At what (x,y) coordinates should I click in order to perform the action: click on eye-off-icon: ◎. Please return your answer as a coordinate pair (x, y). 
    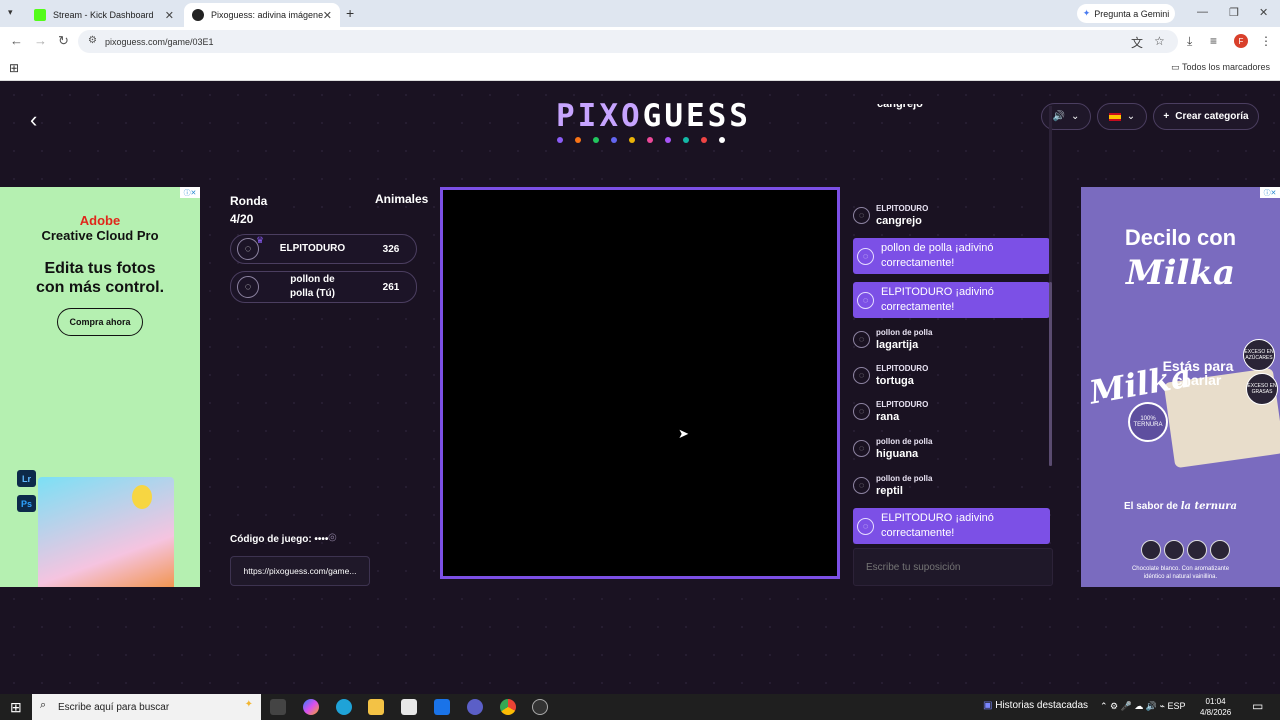
    Looking at the image, I should click on (332, 537).